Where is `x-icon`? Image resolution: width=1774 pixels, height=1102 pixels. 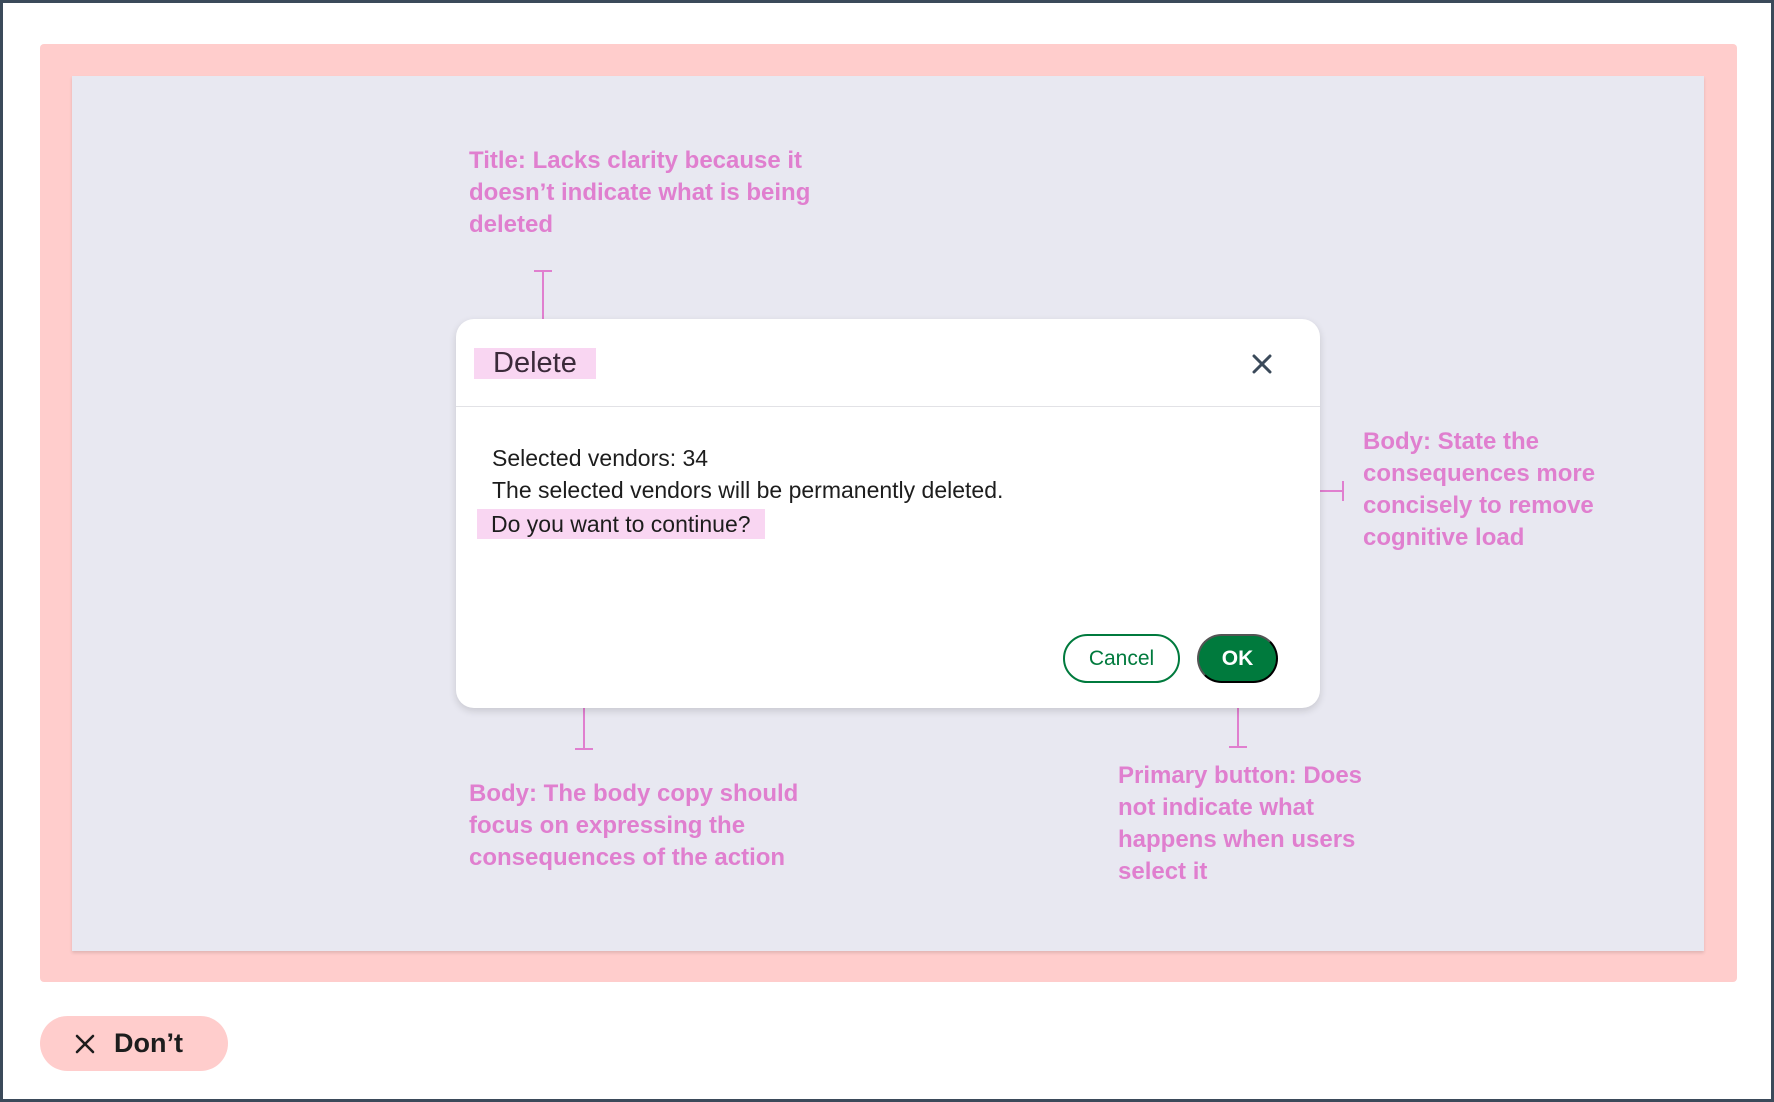
x-icon is located at coordinates (85, 1043).